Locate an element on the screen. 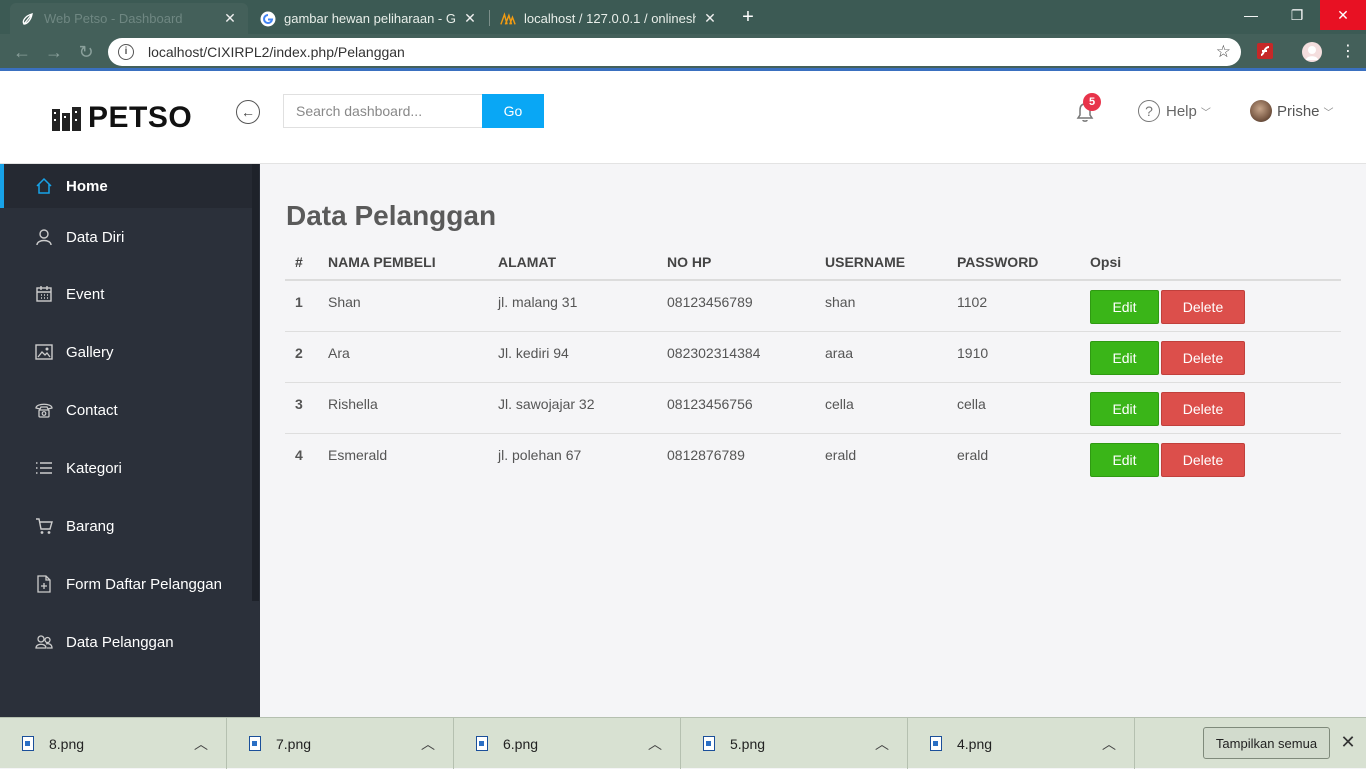  image-icon is located at coordinates (44, 352).